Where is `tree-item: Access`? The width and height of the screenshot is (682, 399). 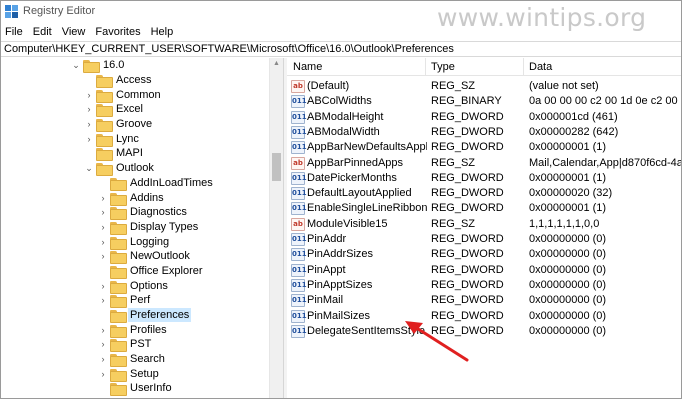
tree-item: Access is located at coordinates (118, 80).